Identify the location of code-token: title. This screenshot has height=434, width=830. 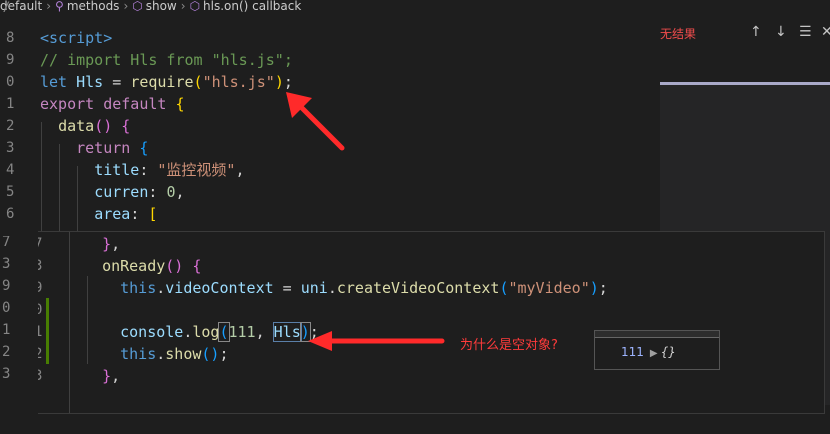
(117, 170).